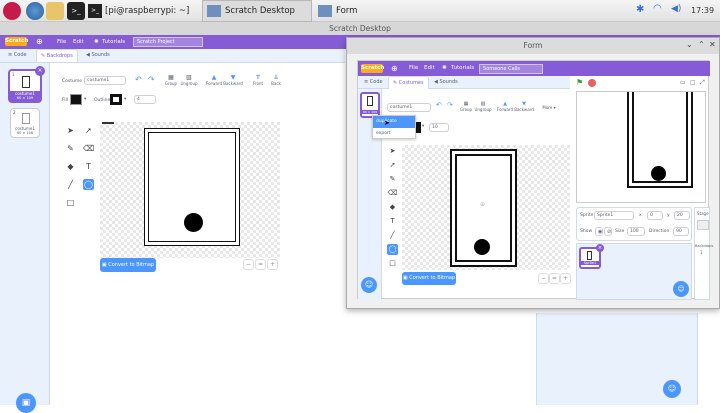 The image size is (720, 413). What do you see at coordinates (55, 11) in the screenshot?
I see `file-manager-icon` at bounding box center [55, 11].